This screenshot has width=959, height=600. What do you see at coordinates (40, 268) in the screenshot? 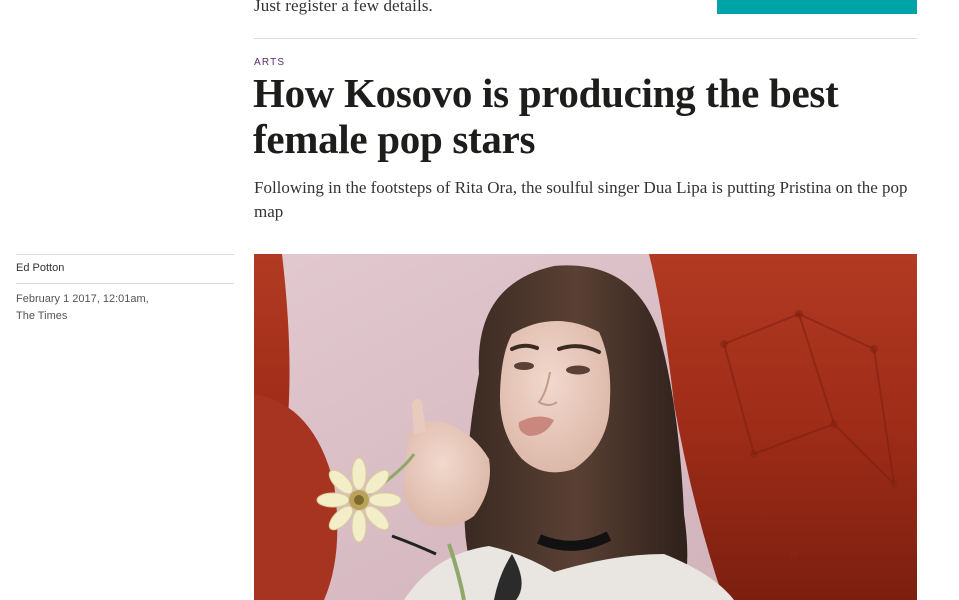
I see `author-link: Ed Potton` at bounding box center [40, 268].